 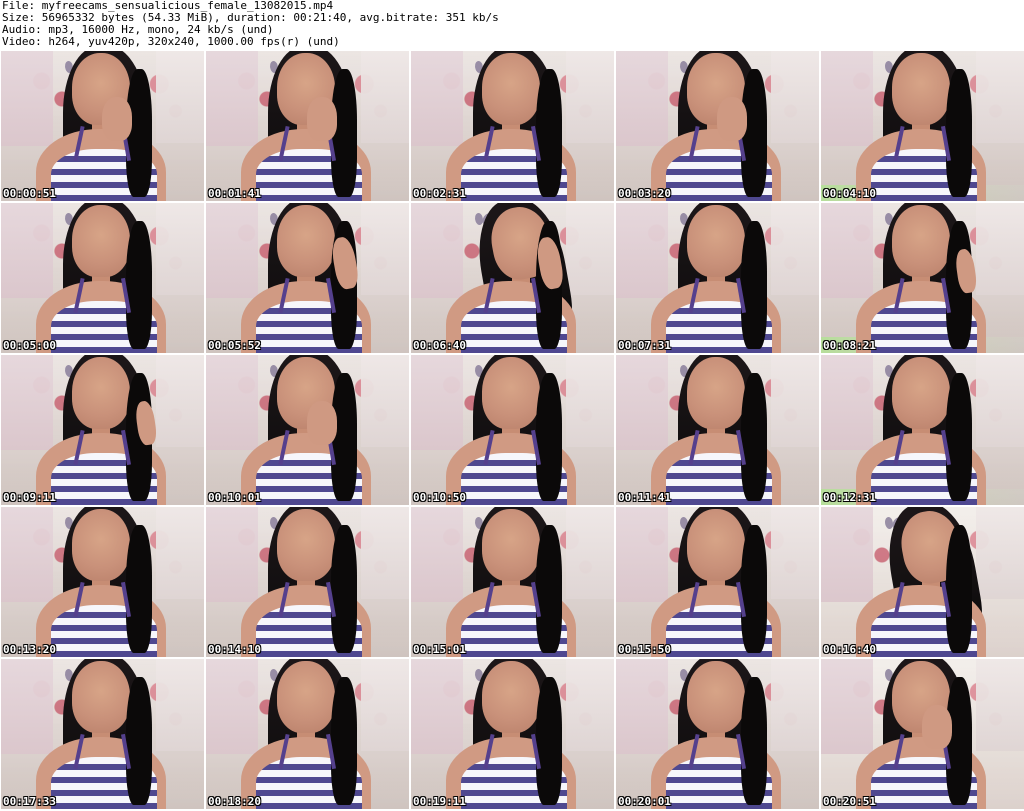 What do you see at coordinates (439, 497) in the screenshot?
I see `thumbnail-timestamp: 00:10:50` at bounding box center [439, 497].